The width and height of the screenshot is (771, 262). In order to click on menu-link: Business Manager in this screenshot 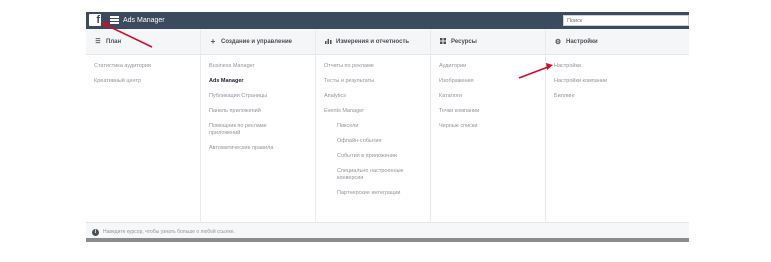, I will do `click(262, 66)`.